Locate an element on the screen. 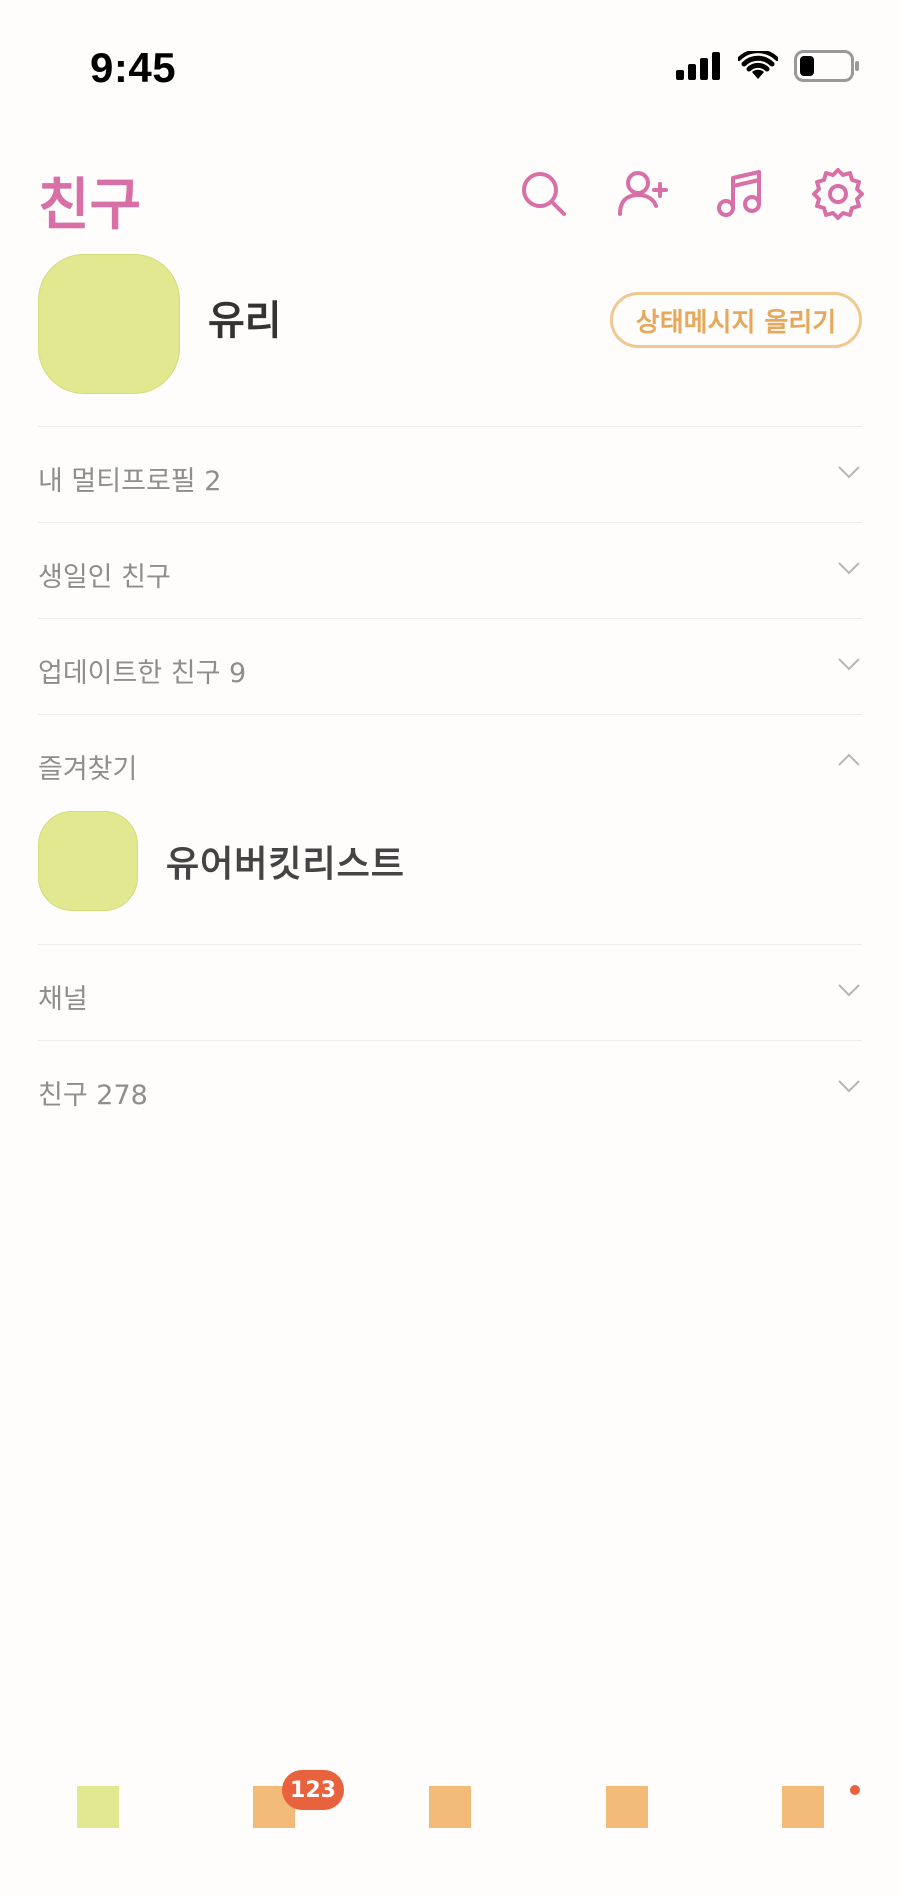 The width and height of the screenshot is (900, 1897). shopping-tab-icon is located at coordinates (627, 1807).